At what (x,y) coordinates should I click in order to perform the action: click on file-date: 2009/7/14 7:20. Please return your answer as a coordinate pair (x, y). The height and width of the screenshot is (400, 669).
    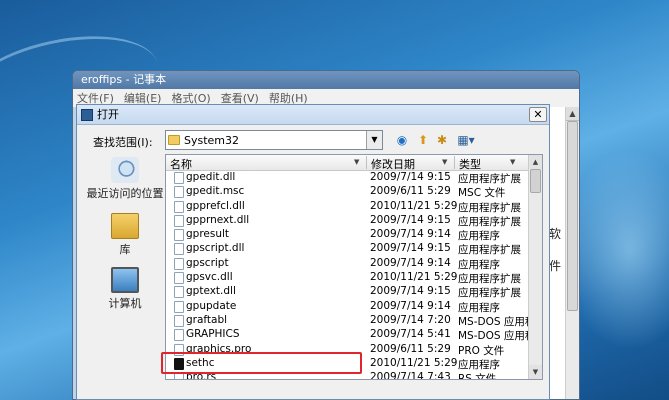
    Looking at the image, I should click on (410, 319).